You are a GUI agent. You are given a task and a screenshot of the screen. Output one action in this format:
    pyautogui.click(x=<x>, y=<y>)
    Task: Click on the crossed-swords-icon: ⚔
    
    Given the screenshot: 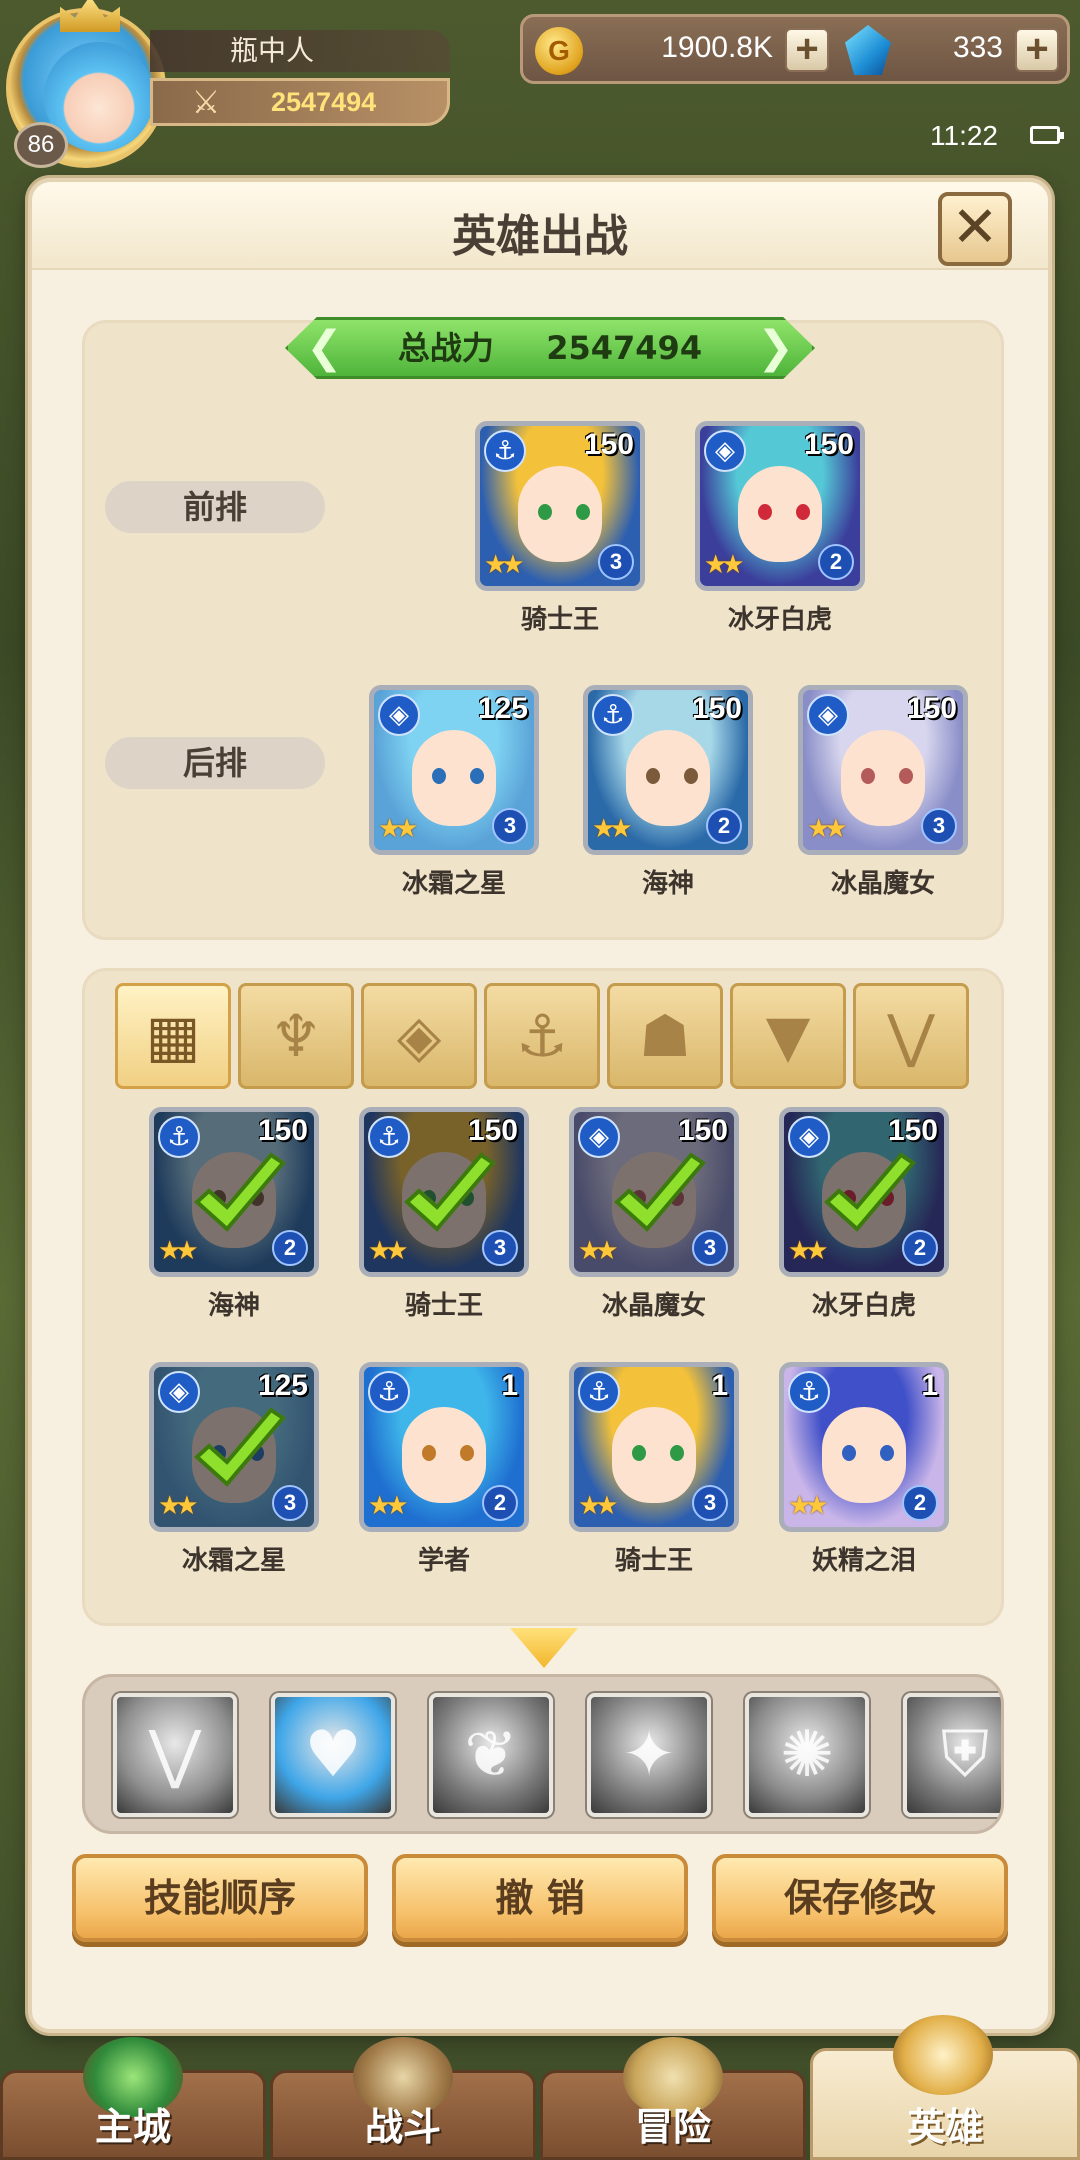 What is the action you would take?
    pyautogui.click(x=206, y=102)
    